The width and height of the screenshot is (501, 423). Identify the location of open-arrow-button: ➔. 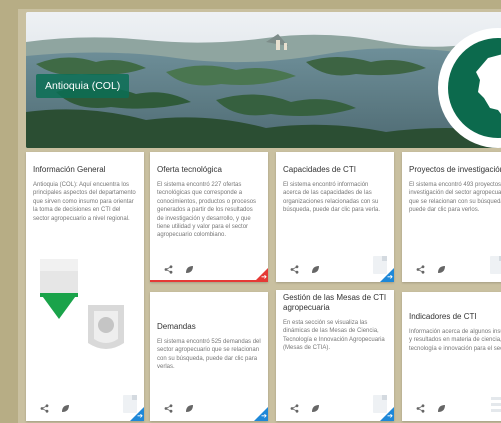
(261, 414).